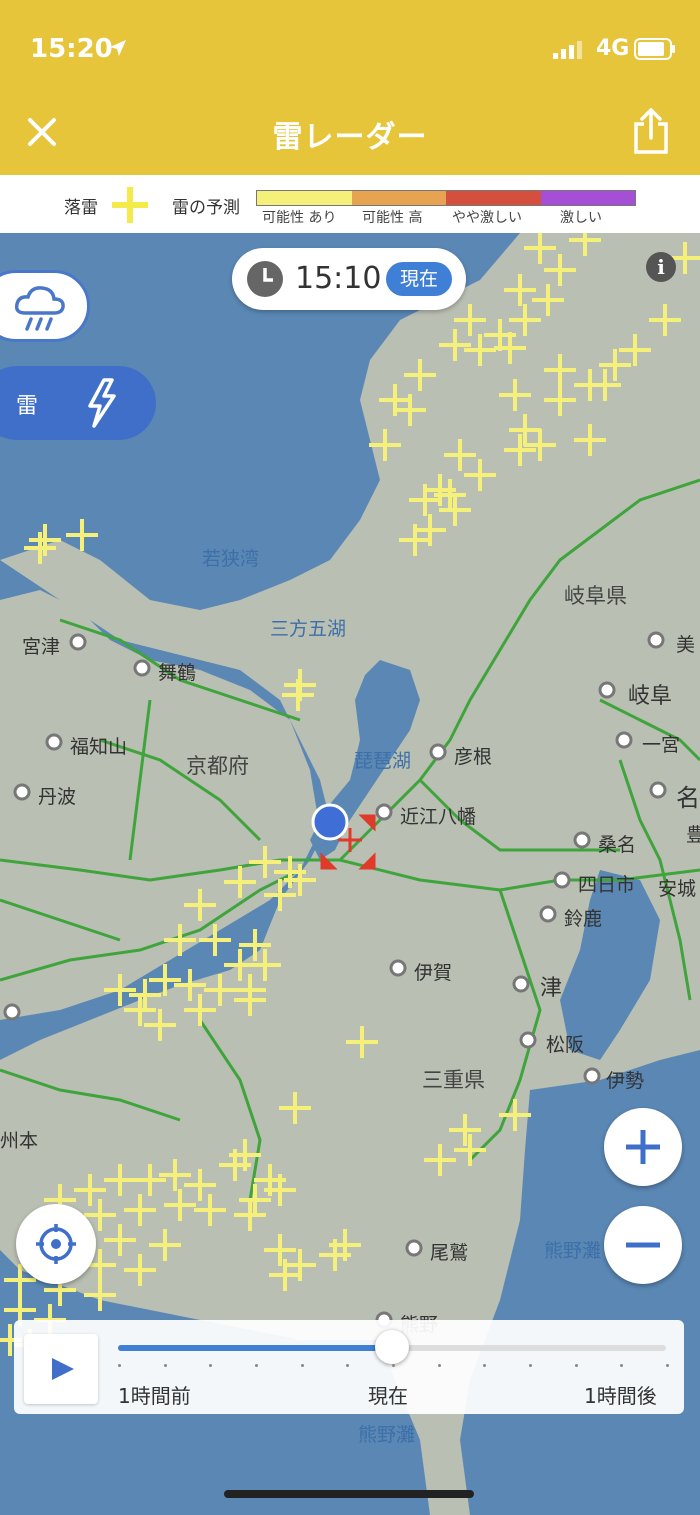  I want to click on time-indicator: 15:10 現在, so click(349, 279).